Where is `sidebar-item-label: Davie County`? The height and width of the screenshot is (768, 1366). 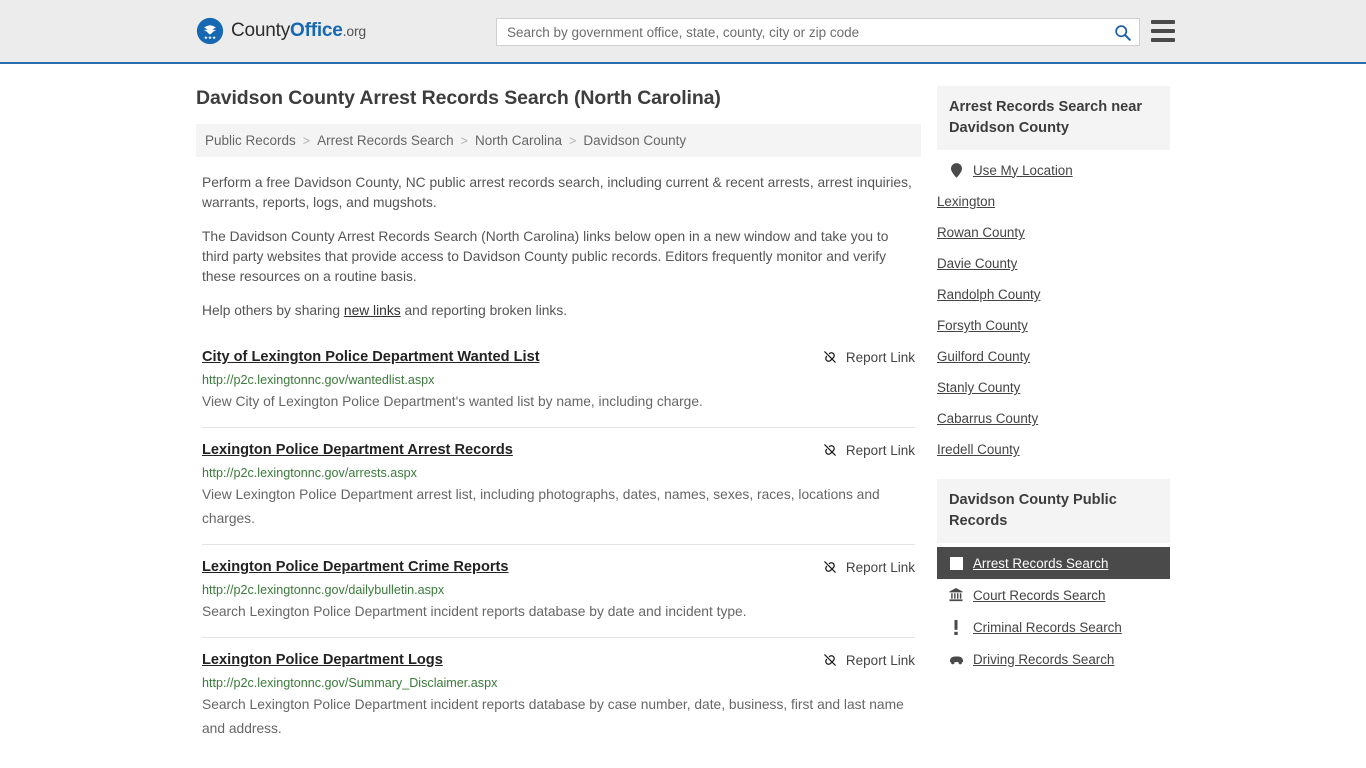 sidebar-item-label: Davie County is located at coordinates (977, 263).